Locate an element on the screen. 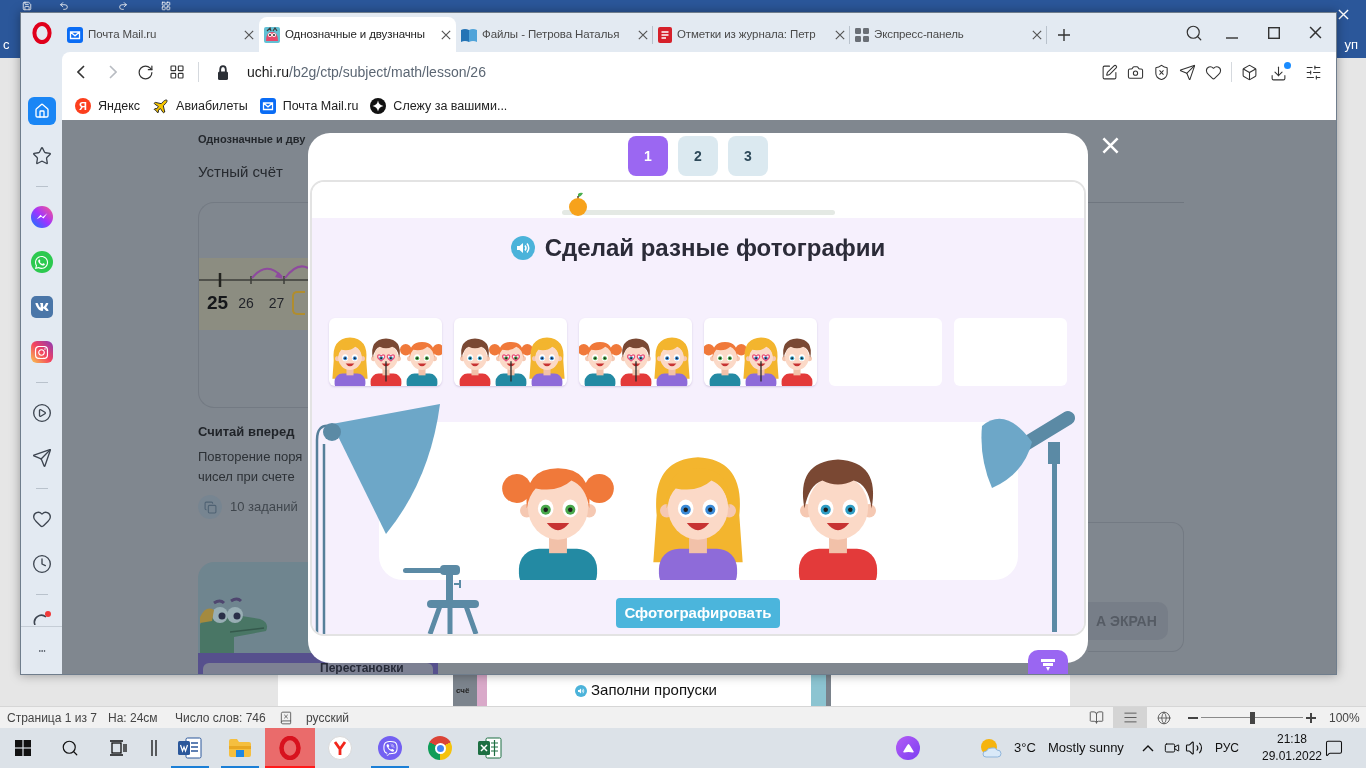 The image size is (1366, 768). zoom-slider is located at coordinates (1252, 717).